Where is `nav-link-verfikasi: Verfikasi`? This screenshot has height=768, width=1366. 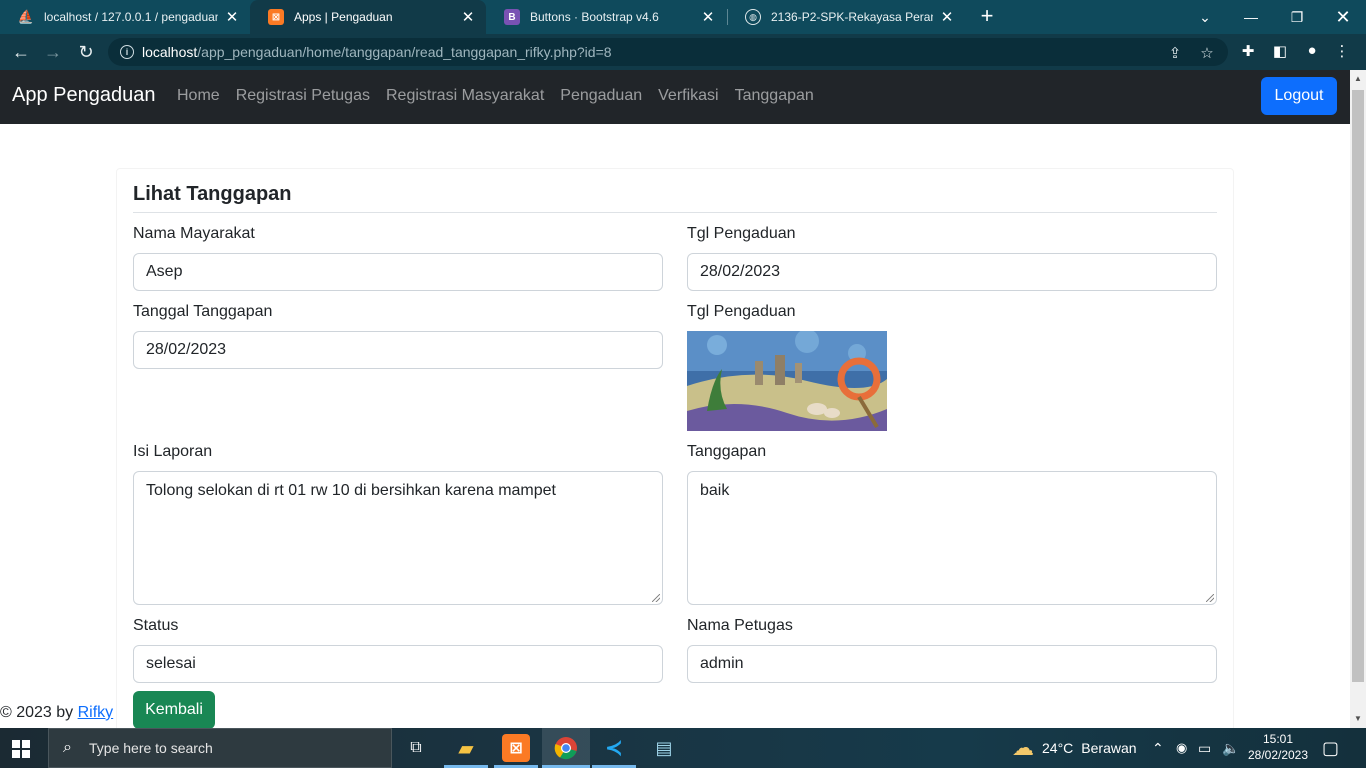
nav-link-verfikasi: Verfikasi is located at coordinates (688, 96).